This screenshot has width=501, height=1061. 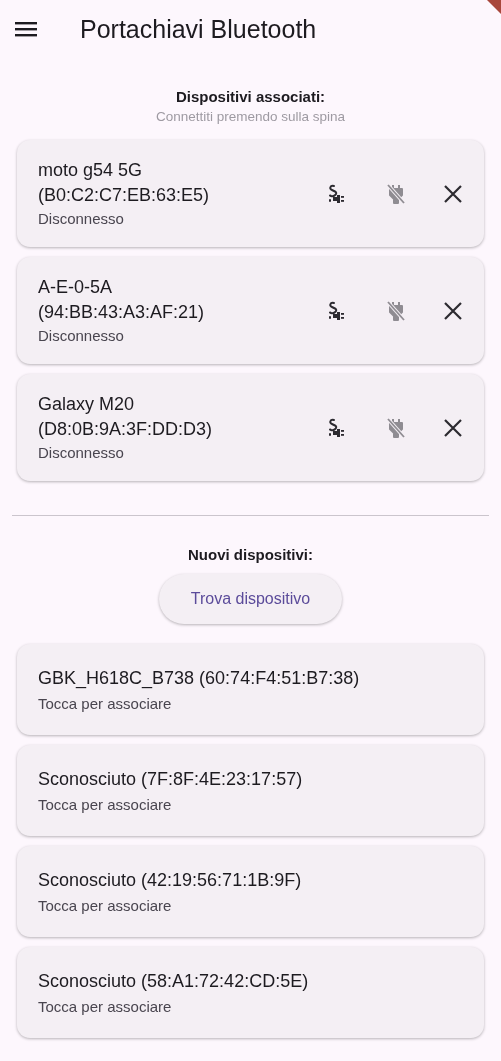 What do you see at coordinates (171, 779) in the screenshot?
I see `device-title: Sconosciuto (7F:8F:4E:23:17:57)` at bounding box center [171, 779].